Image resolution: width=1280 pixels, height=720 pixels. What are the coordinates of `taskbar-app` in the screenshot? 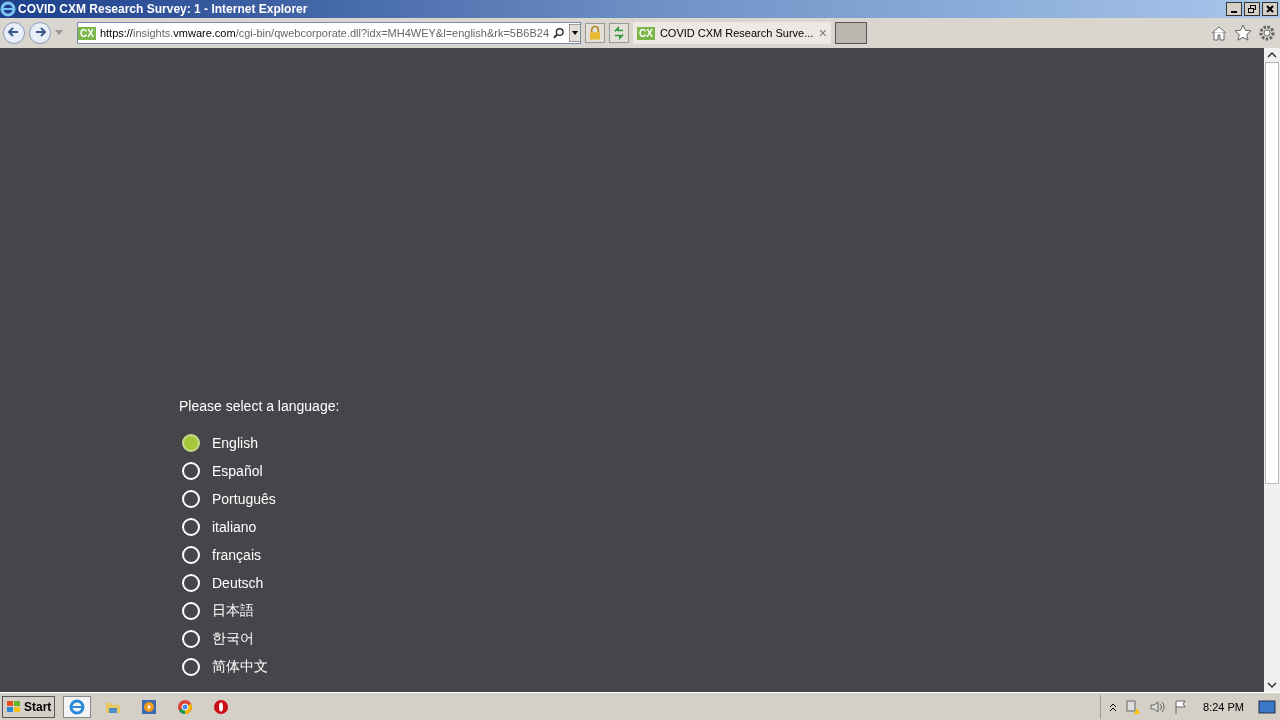 It's located at (77, 707).